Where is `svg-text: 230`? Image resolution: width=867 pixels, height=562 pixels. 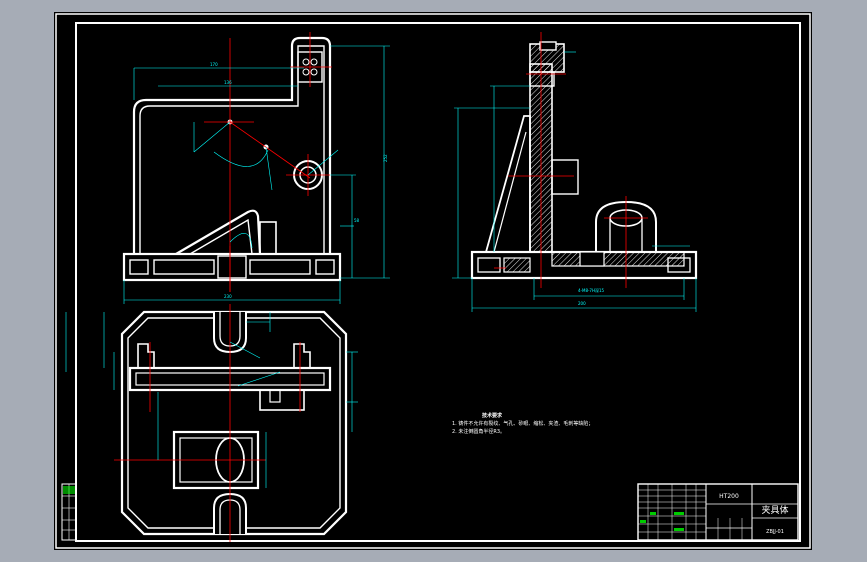
svg-text: 230 is located at coordinates (228, 296).